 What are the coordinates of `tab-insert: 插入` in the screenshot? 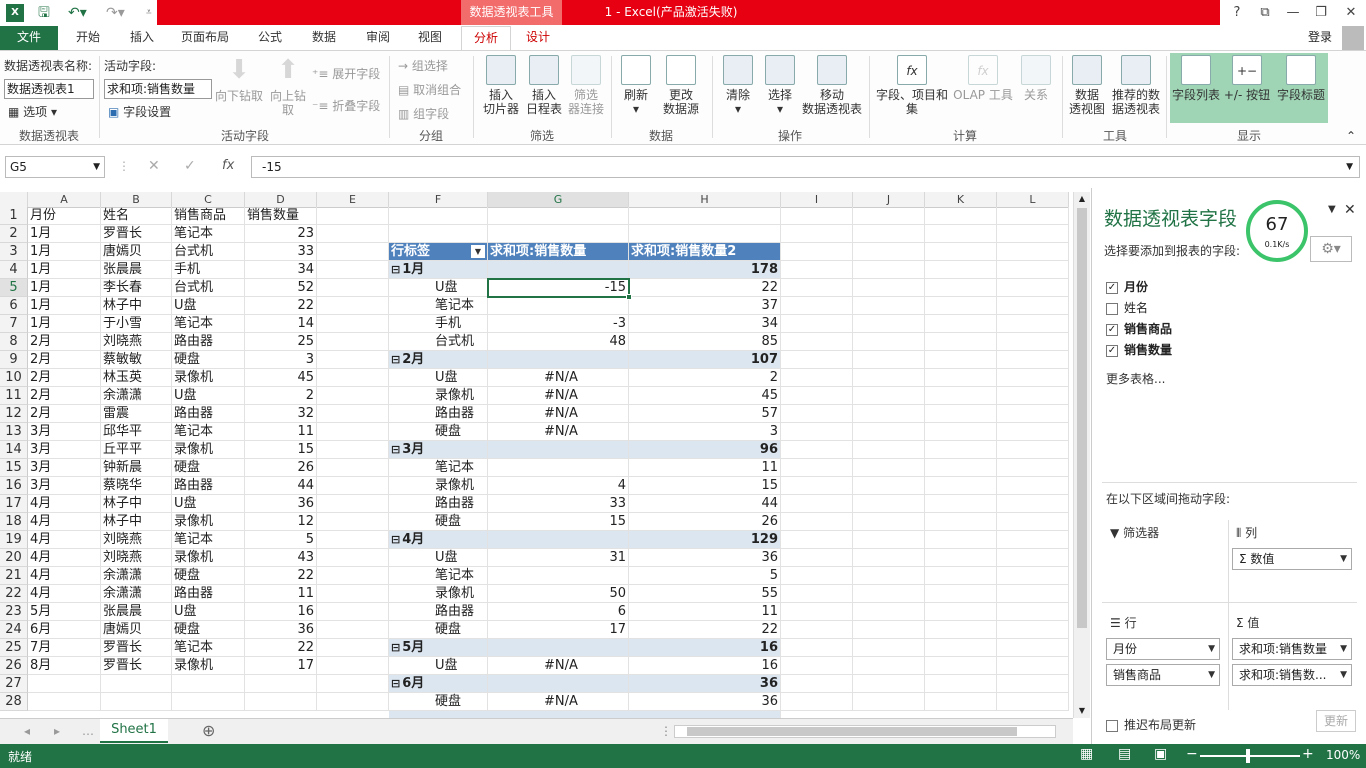 It's located at (142, 38).